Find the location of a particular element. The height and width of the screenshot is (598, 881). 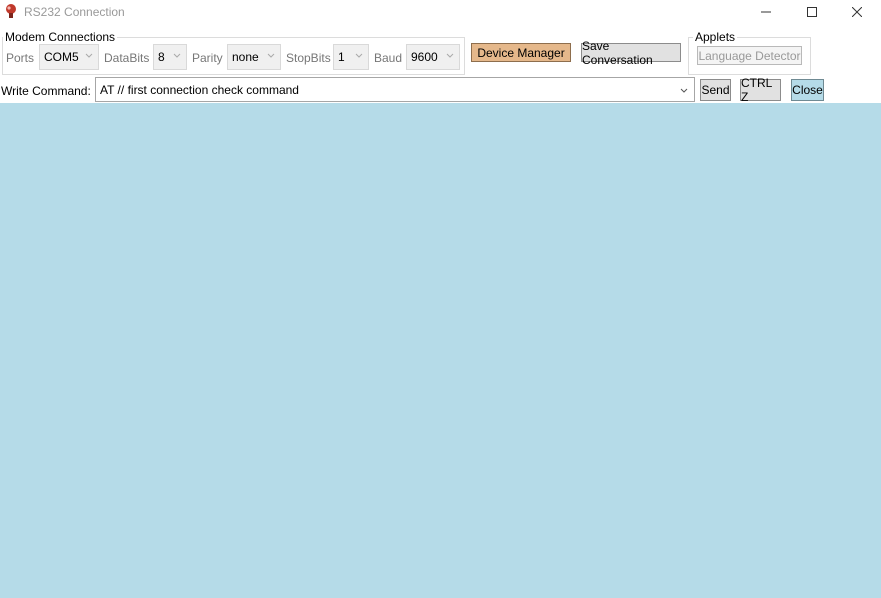

write-command-label: Write Command: is located at coordinates (46, 91).